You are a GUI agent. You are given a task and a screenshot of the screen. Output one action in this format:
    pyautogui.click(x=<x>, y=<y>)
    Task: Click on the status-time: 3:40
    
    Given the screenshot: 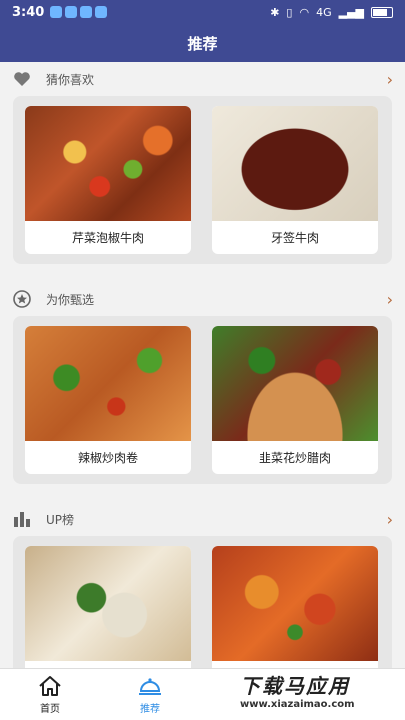 What is the action you would take?
    pyautogui.click(x=28, y=12)
    